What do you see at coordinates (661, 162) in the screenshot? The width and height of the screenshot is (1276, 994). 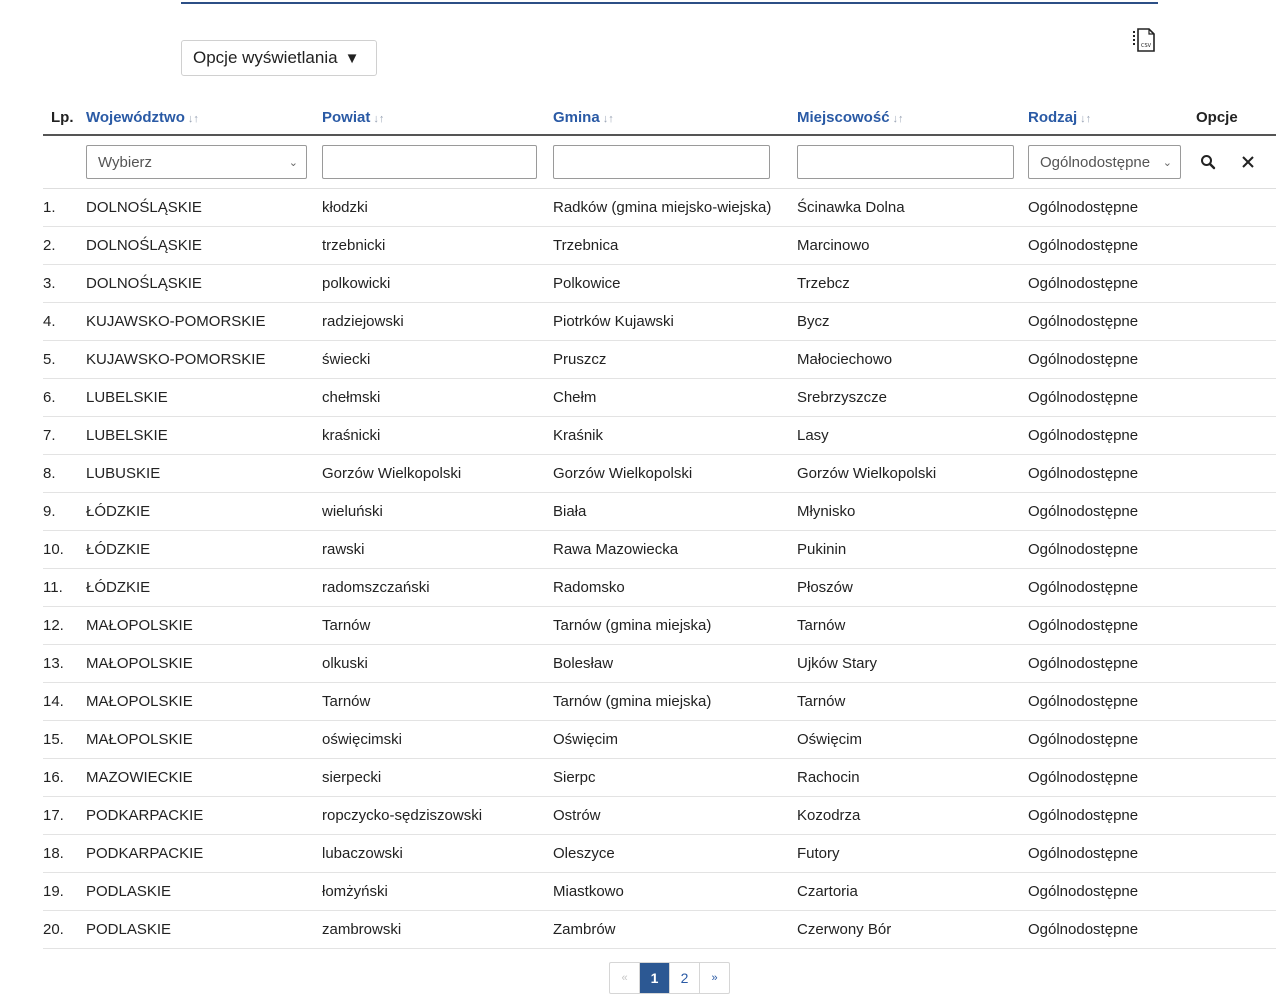 I see `gmina-filter-input` at bounding box center [661, 162].